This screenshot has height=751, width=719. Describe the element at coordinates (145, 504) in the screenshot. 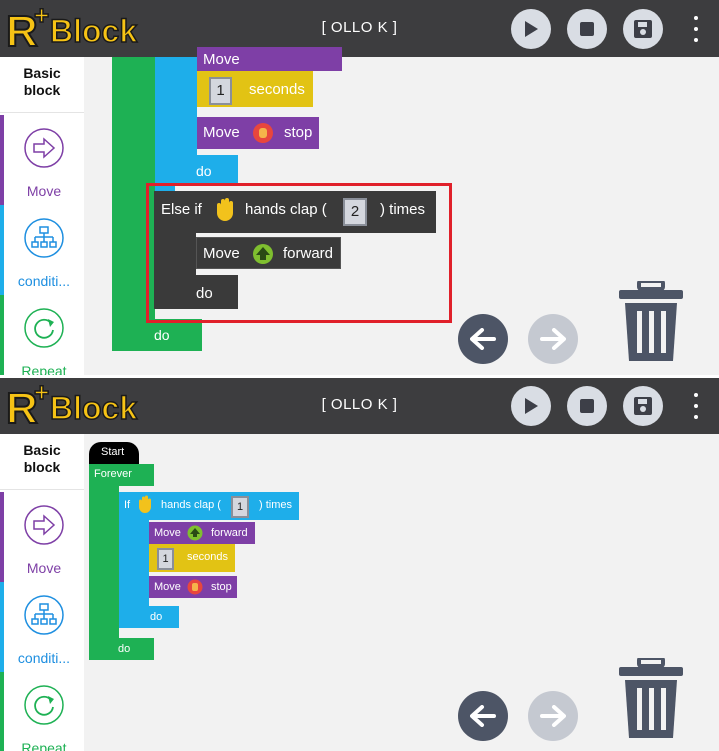

I see `clap-hand-icon` at that location.